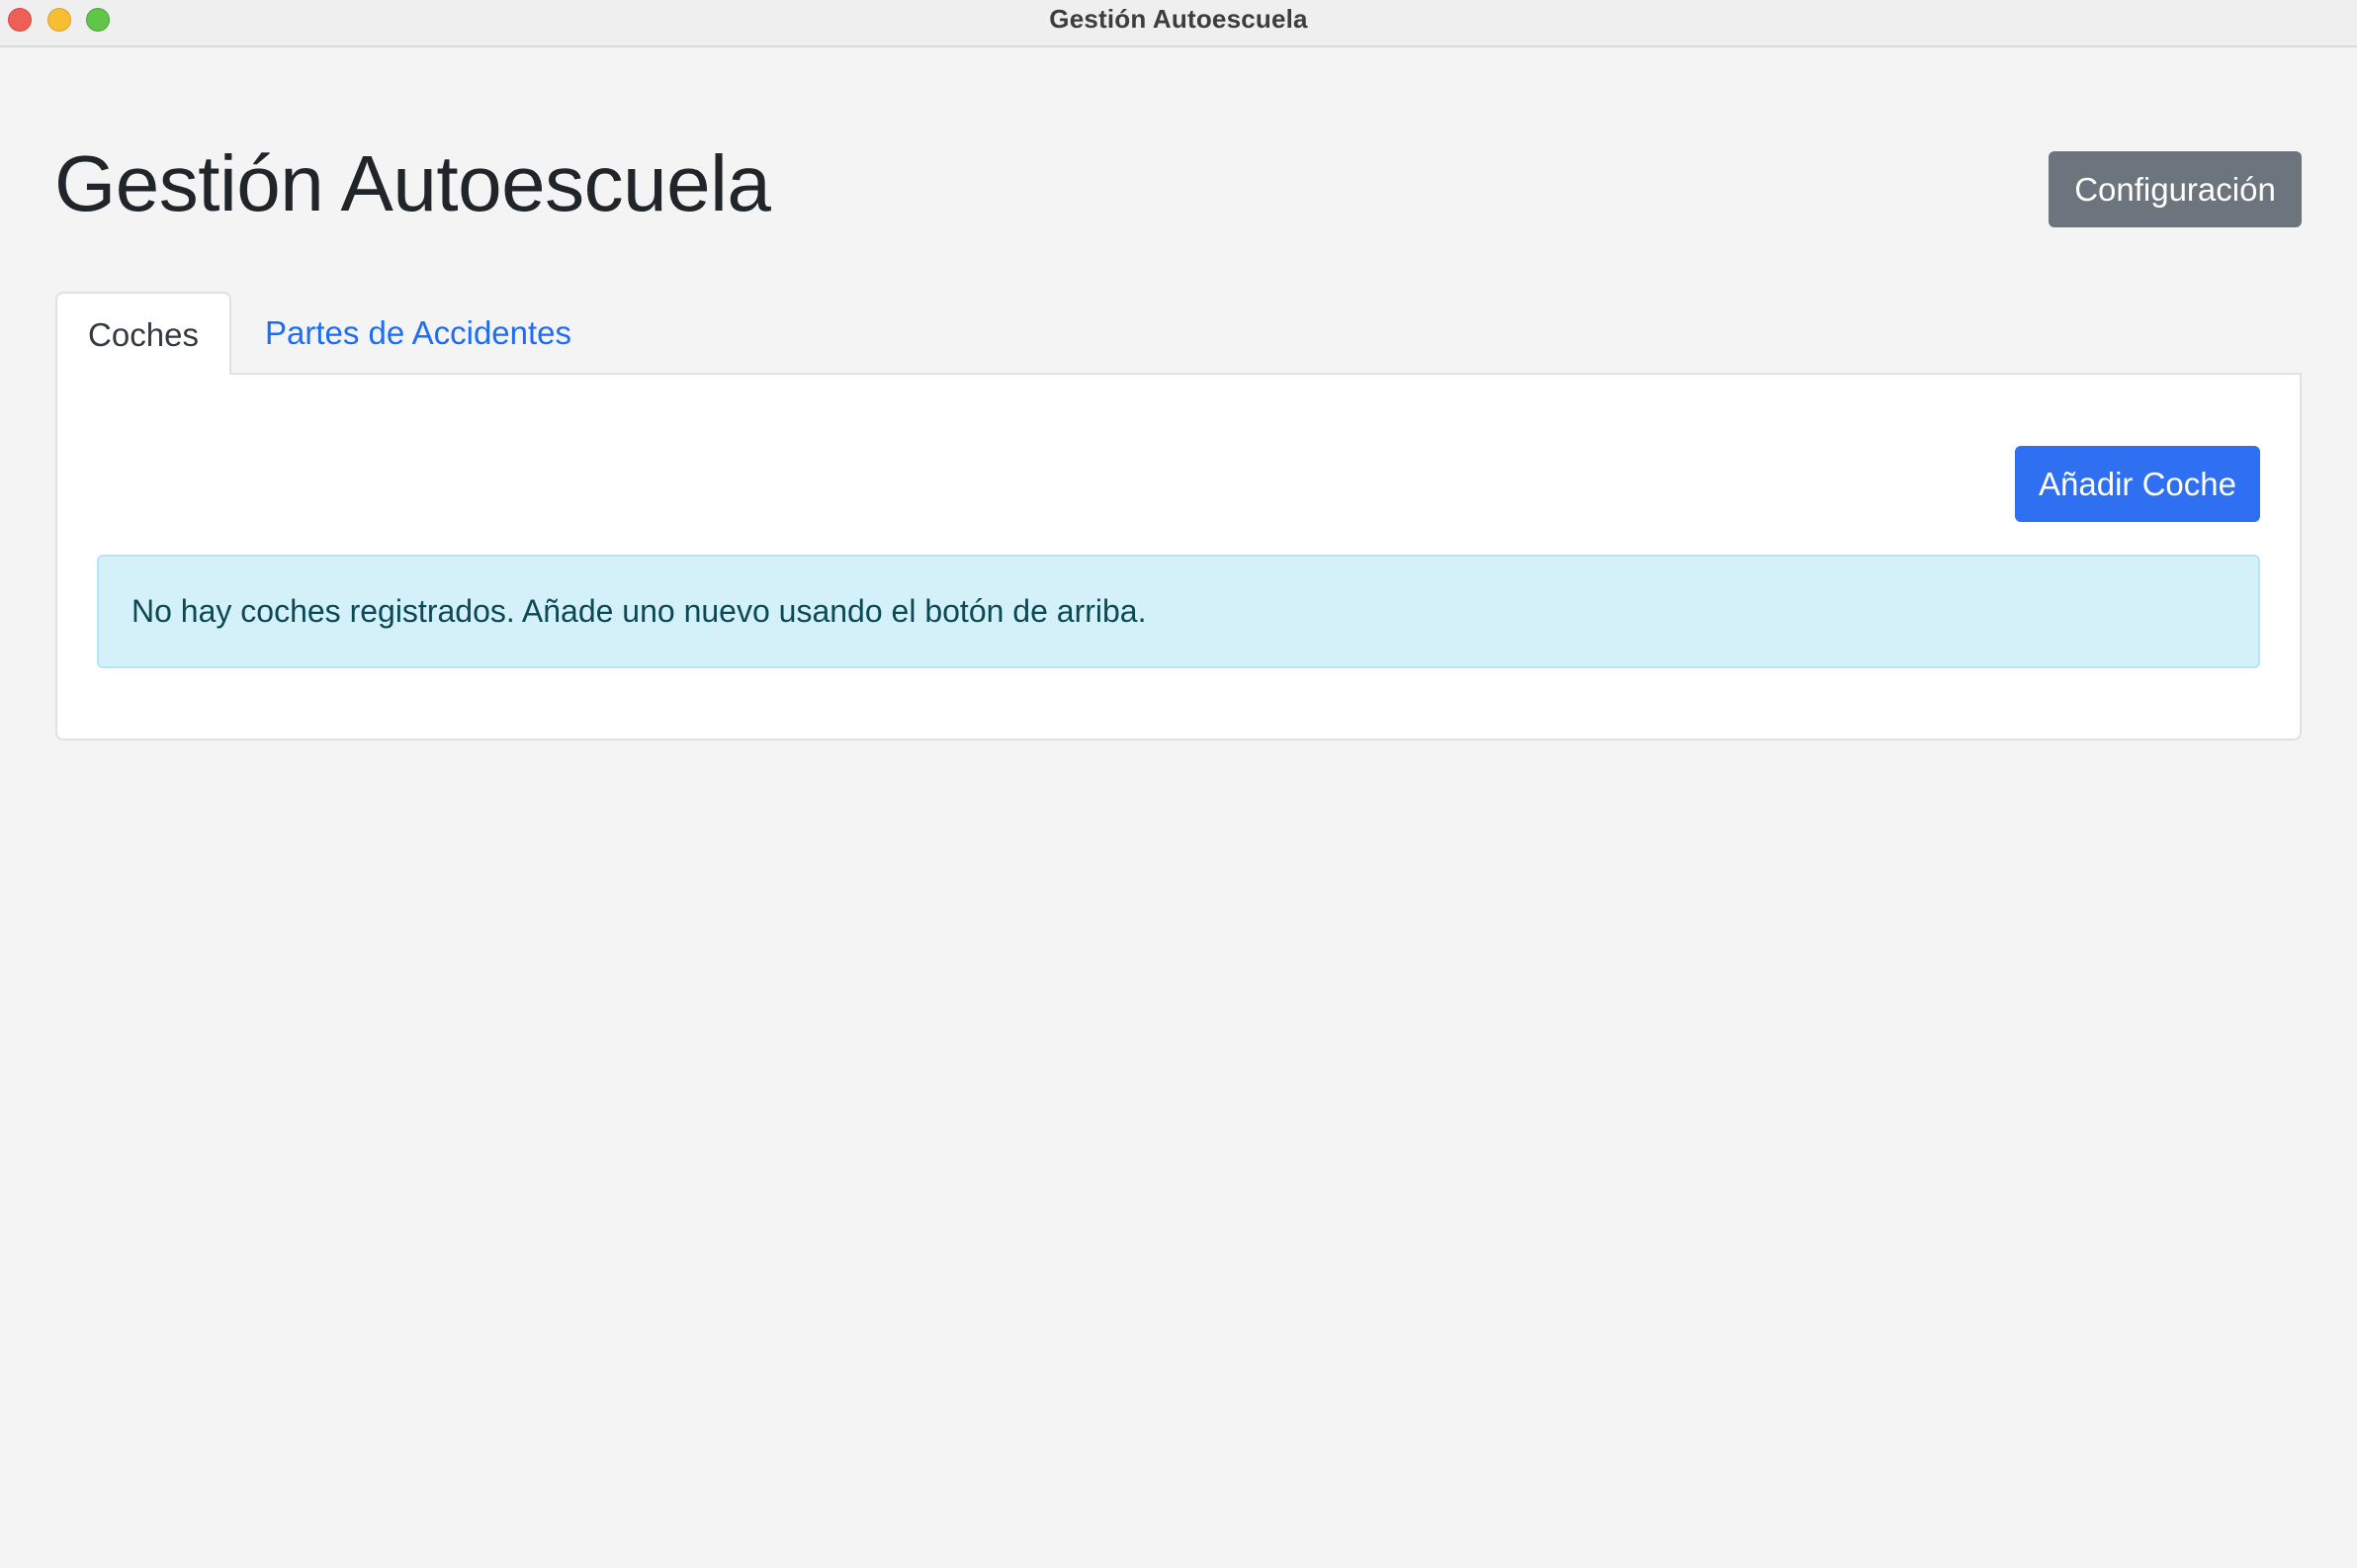 The width and height of the screenshot is (2357, 1568). Describe the element at coordinates (143, 333) in the screenshot. I see `tab-coches: Coches` at that location.